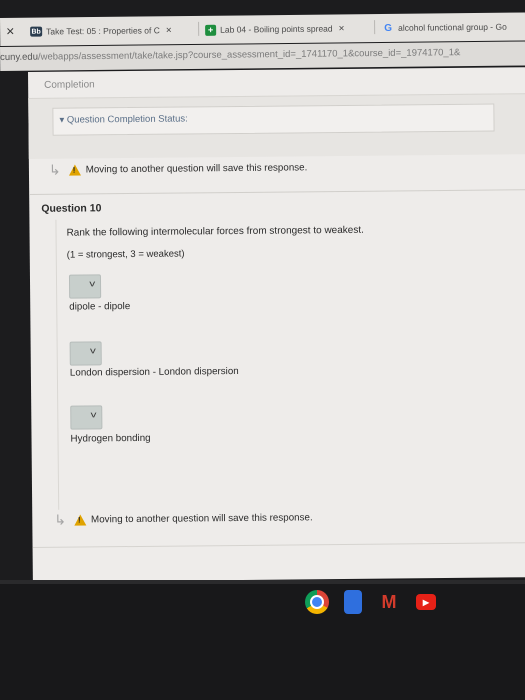 This screenshot has width=525, height=700. What do you see at coordinates (69, 85) in the screenshot?
I see `completion-label: Completion` at bounding box center [69, 85].